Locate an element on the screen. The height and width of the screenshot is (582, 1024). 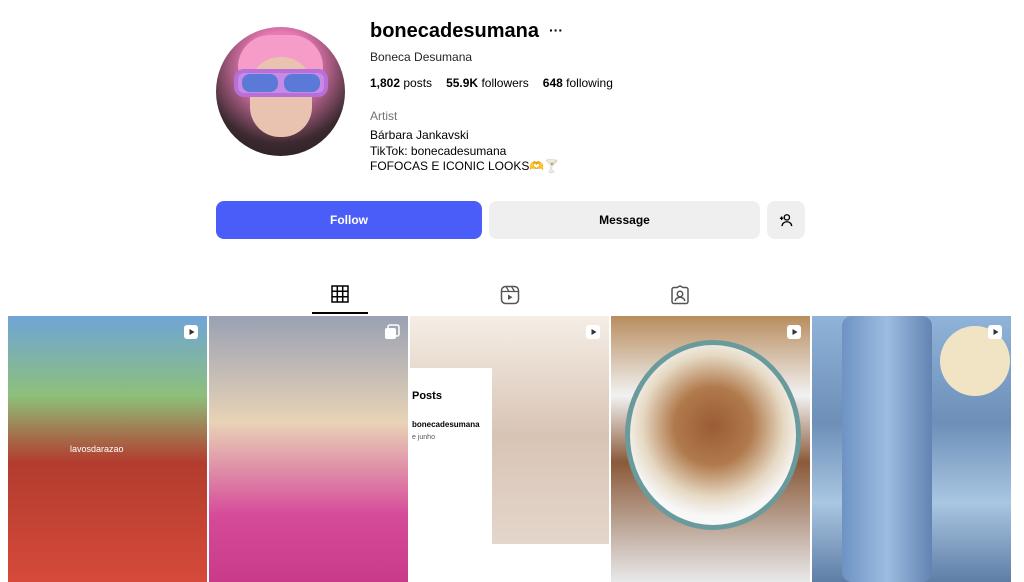
bio-line: FOFOCAS E ICONIC LOOKS🫶🍸 is located at coordinates (465, 166).